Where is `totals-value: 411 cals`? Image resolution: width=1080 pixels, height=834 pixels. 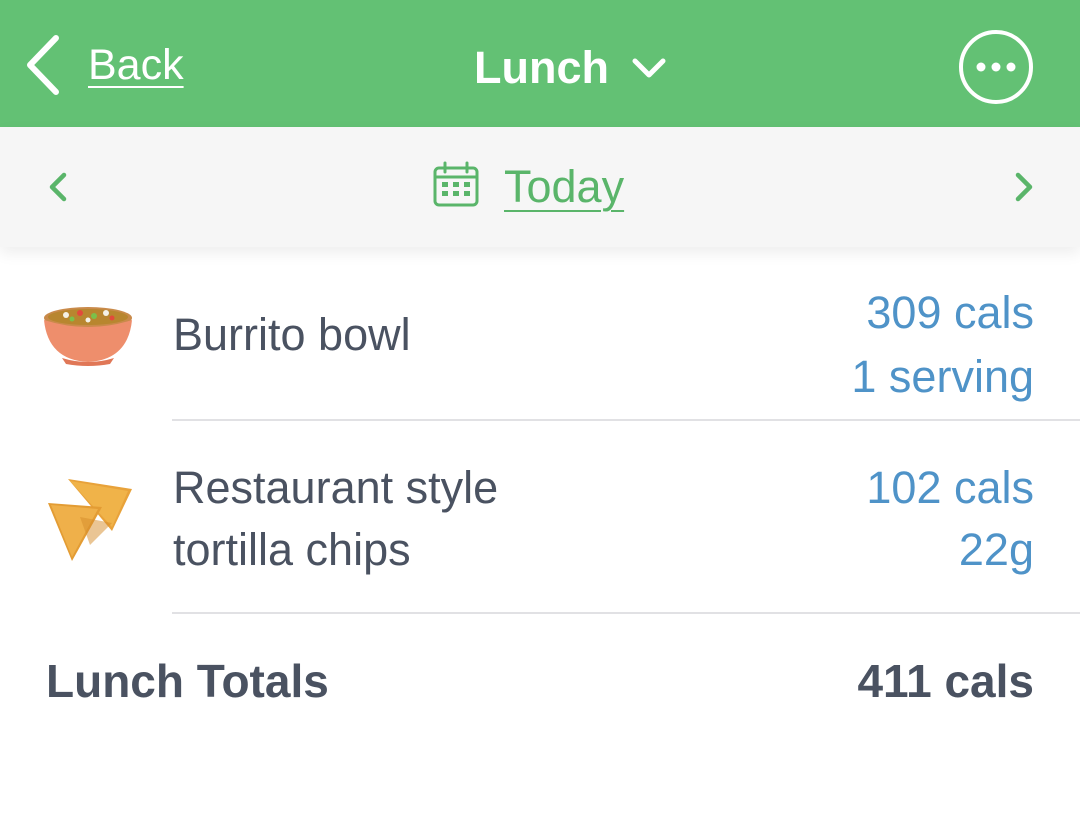 totals-value: 411 cals is located at coordinates (945, 681).